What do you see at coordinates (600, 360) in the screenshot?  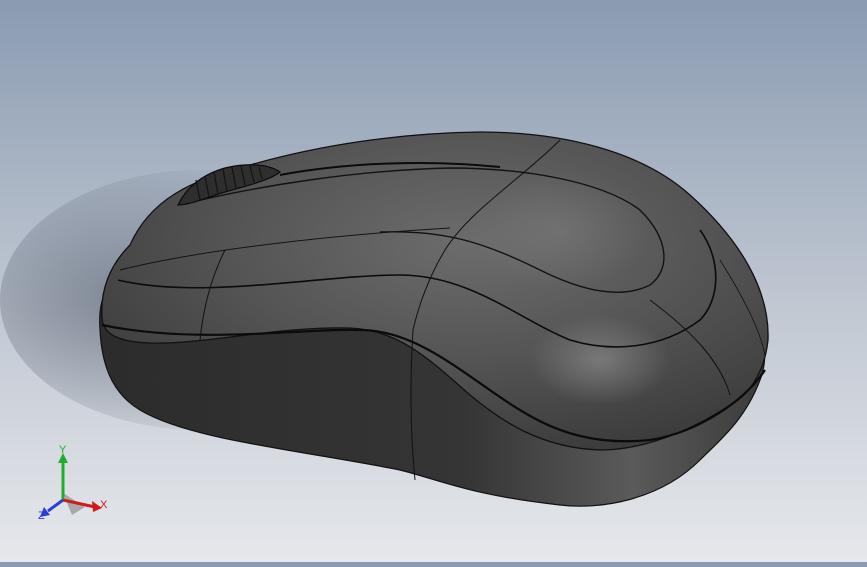 I see `specular-highlight` at bounding box center [600, 360].